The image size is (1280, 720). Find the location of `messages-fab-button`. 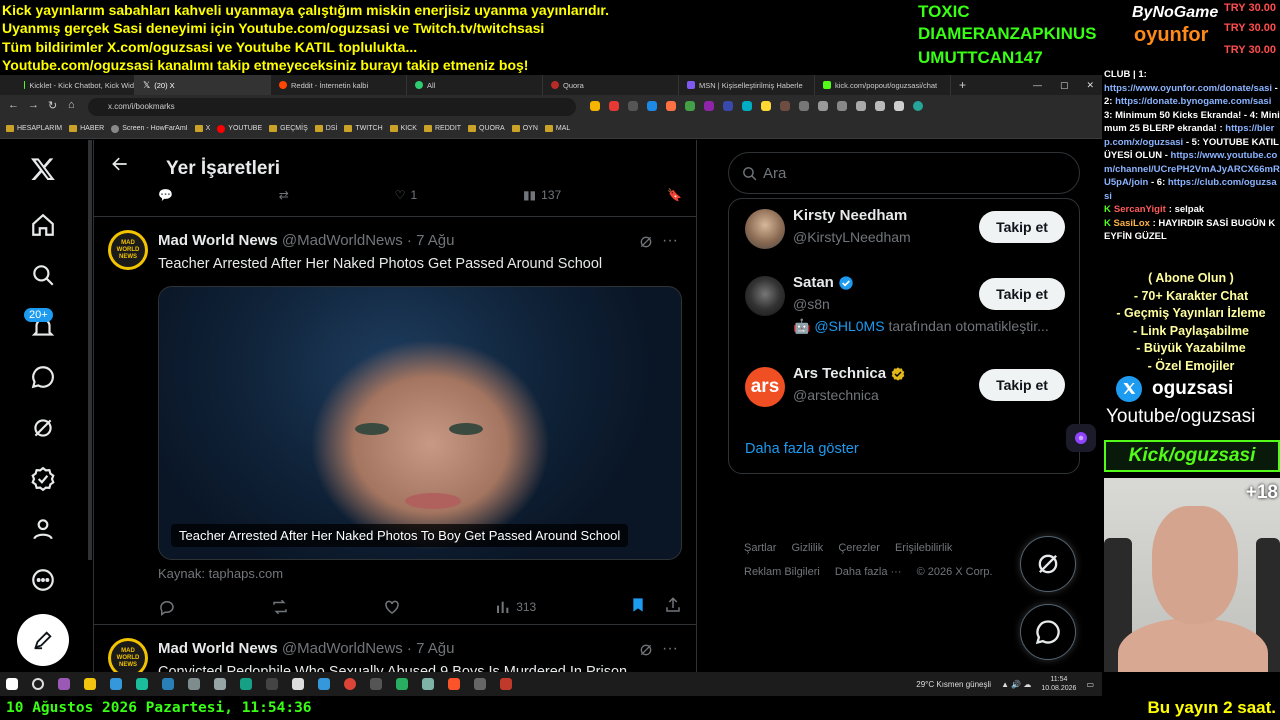

messages-fab-button is located at coordinates (1048, 632).